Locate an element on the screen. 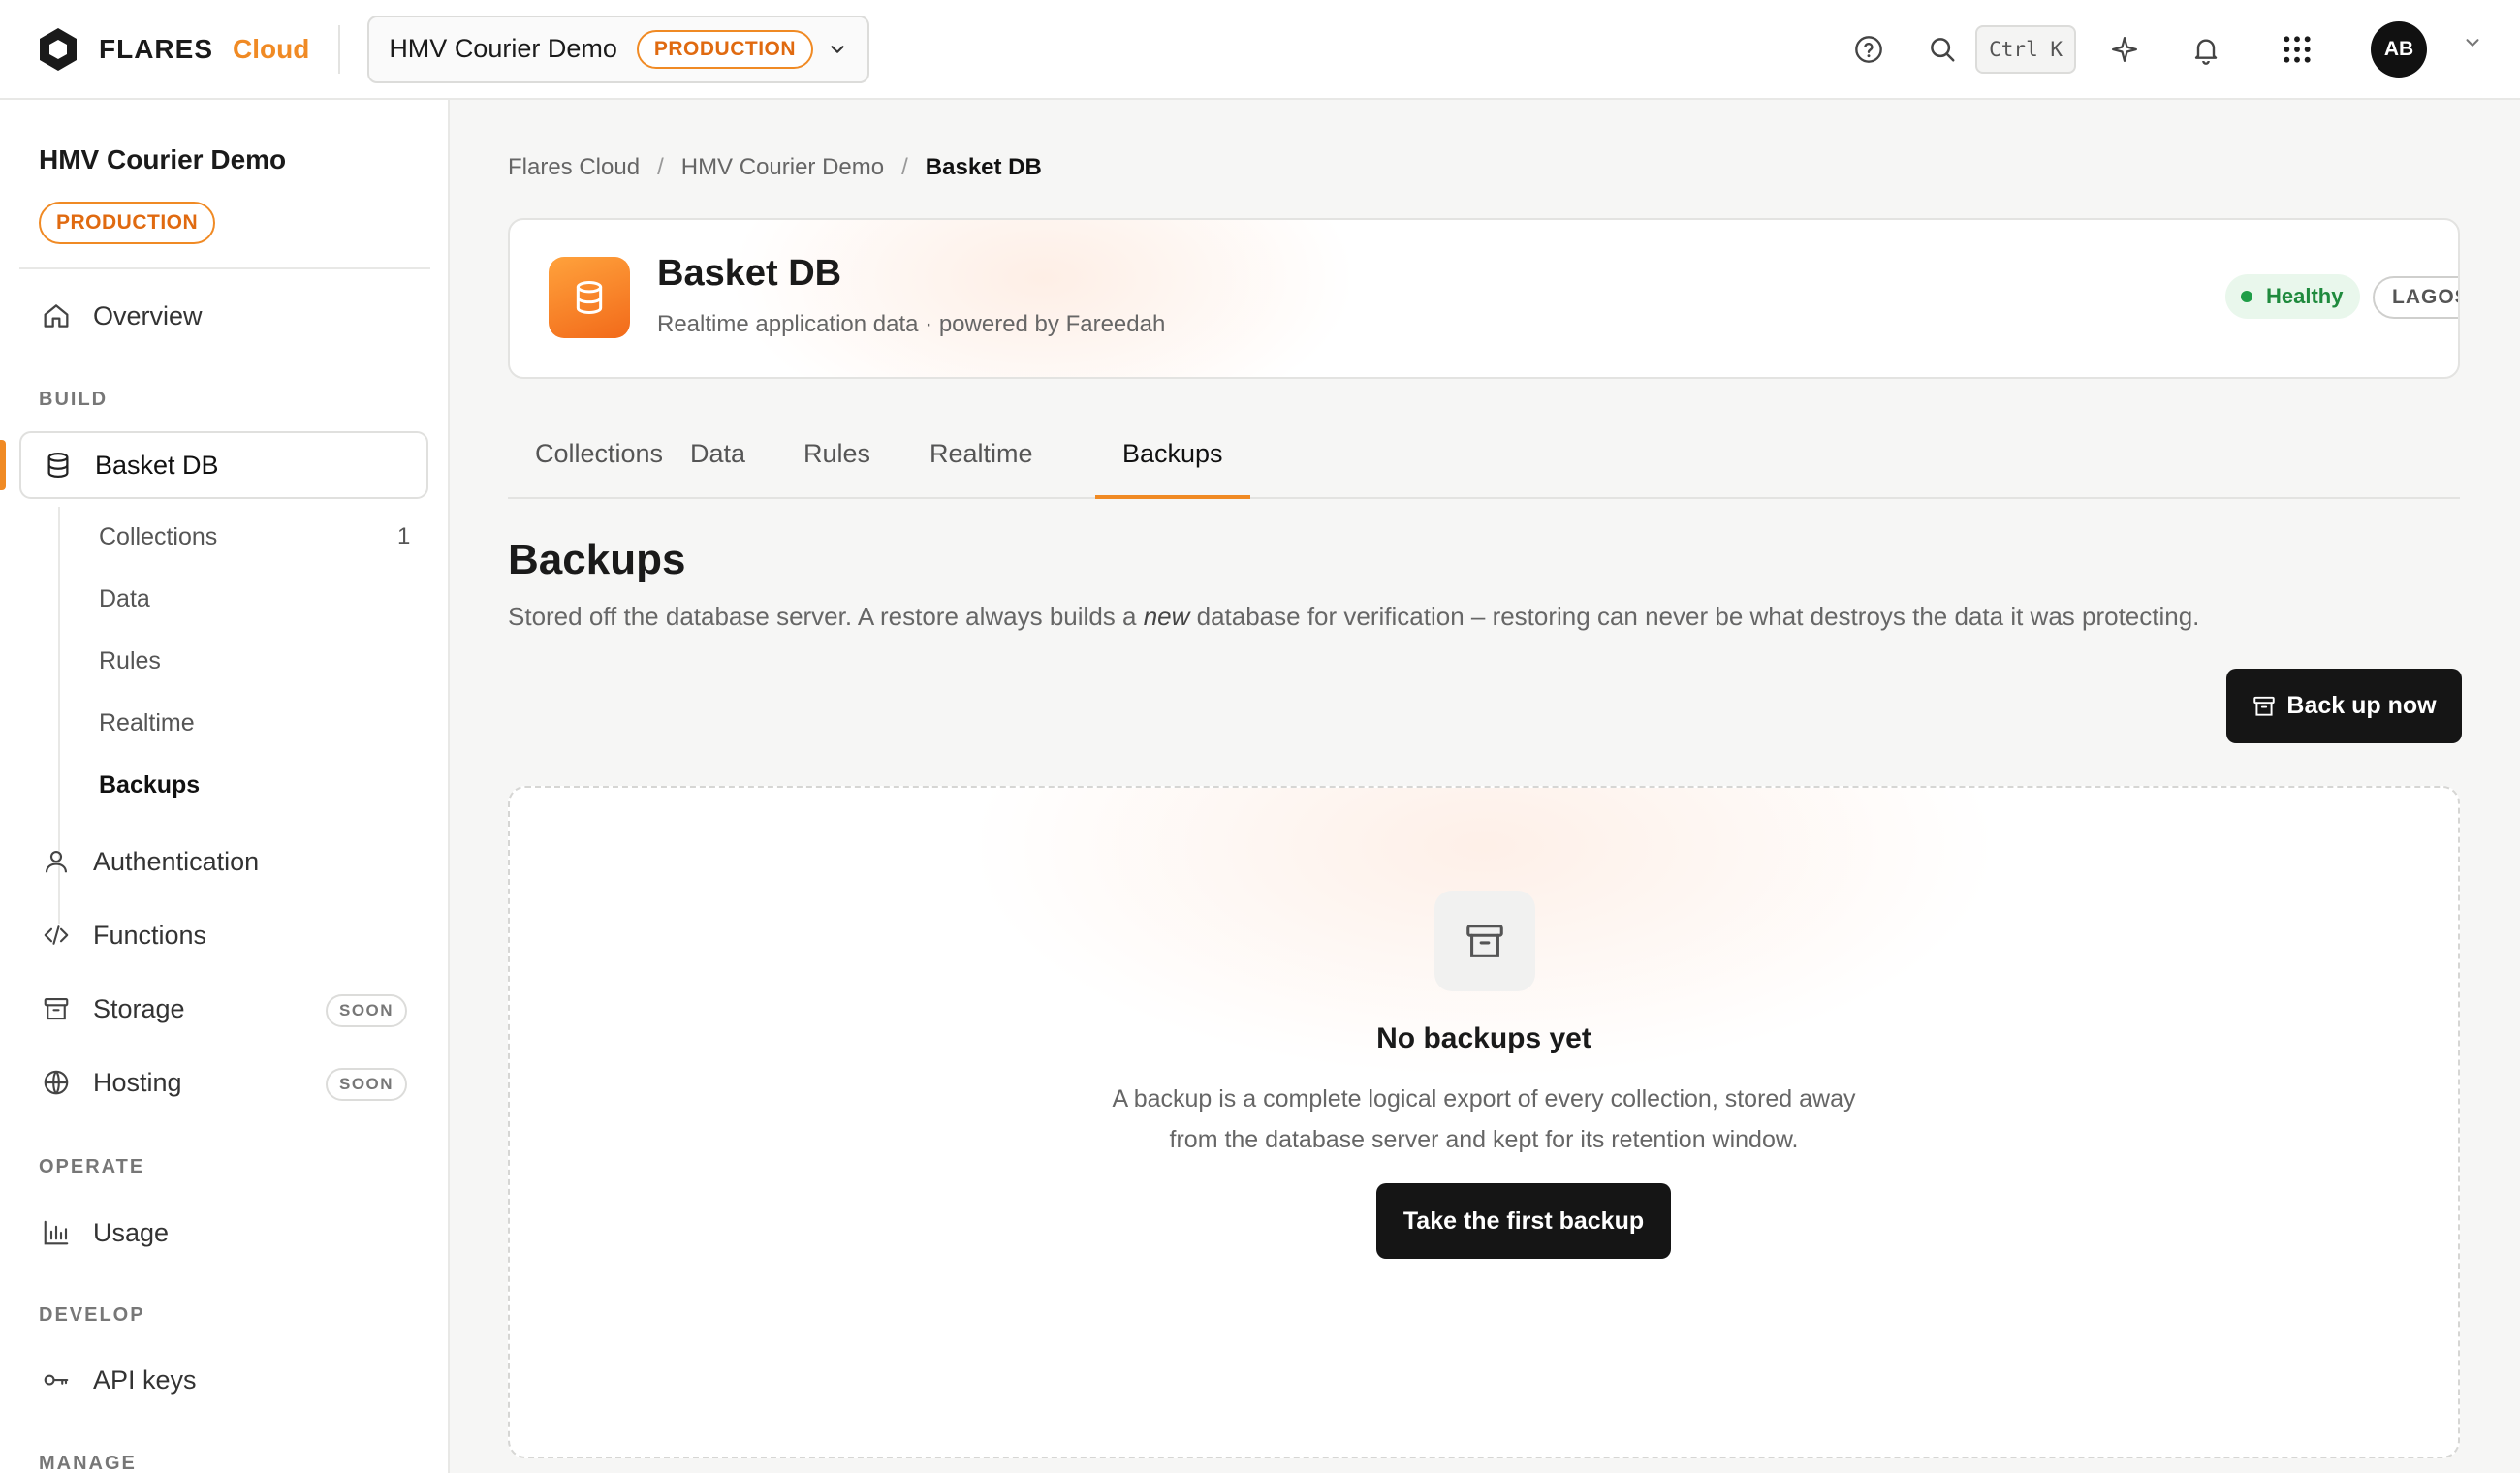 The image size is (2520, 1473). sidebar-item-basket-db: Basket DB is located at coordinates (224, 465).